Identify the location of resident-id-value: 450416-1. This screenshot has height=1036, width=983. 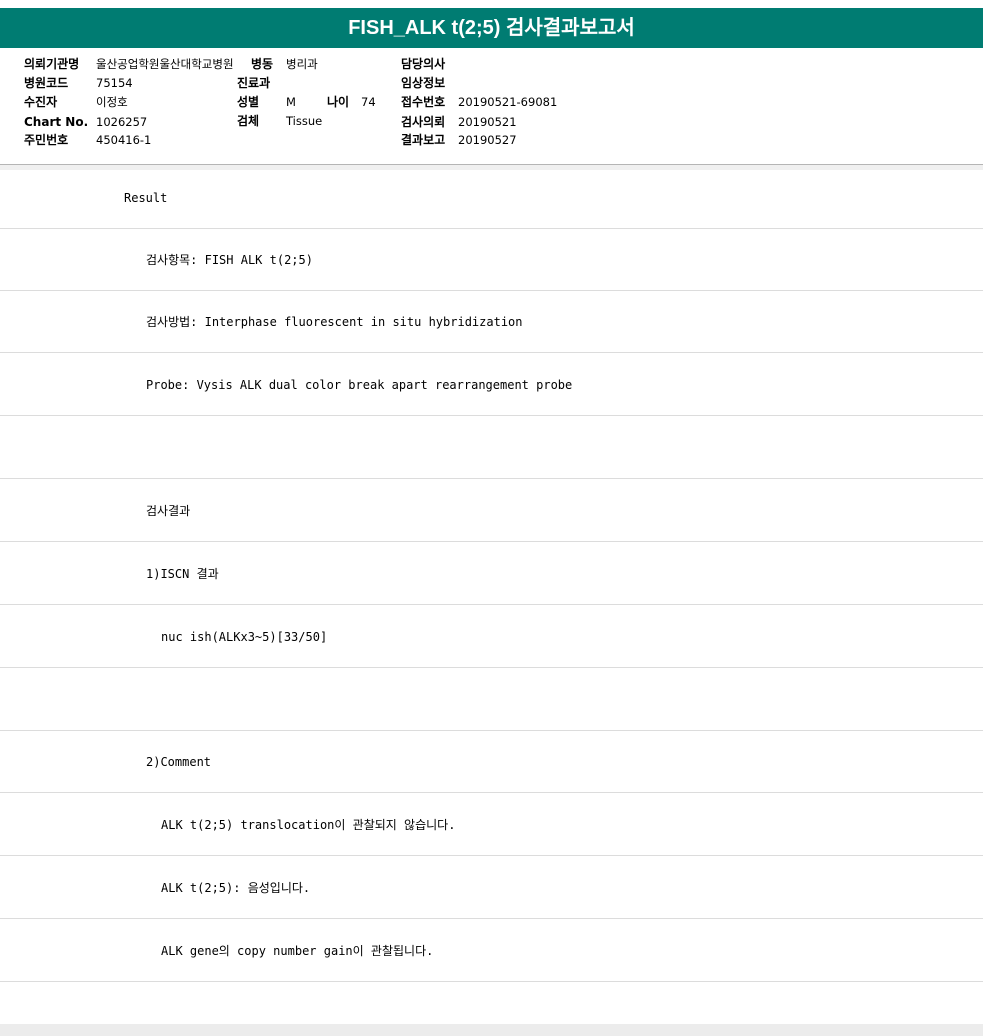
(124, 140).